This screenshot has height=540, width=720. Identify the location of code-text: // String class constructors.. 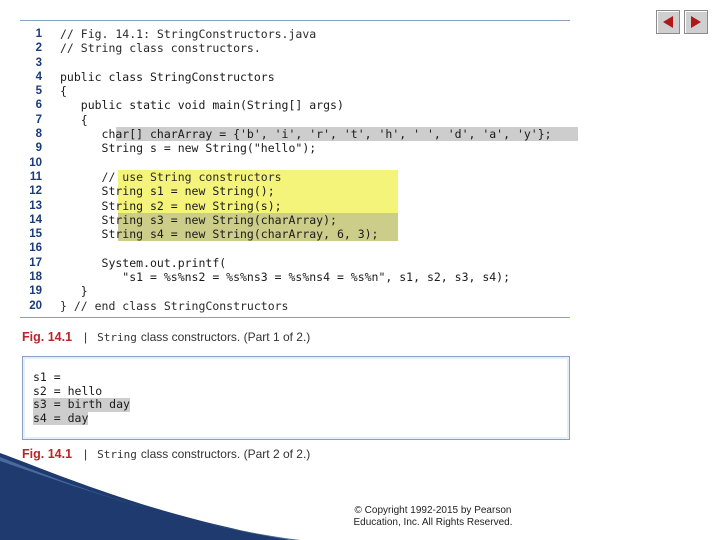
(160, 48).